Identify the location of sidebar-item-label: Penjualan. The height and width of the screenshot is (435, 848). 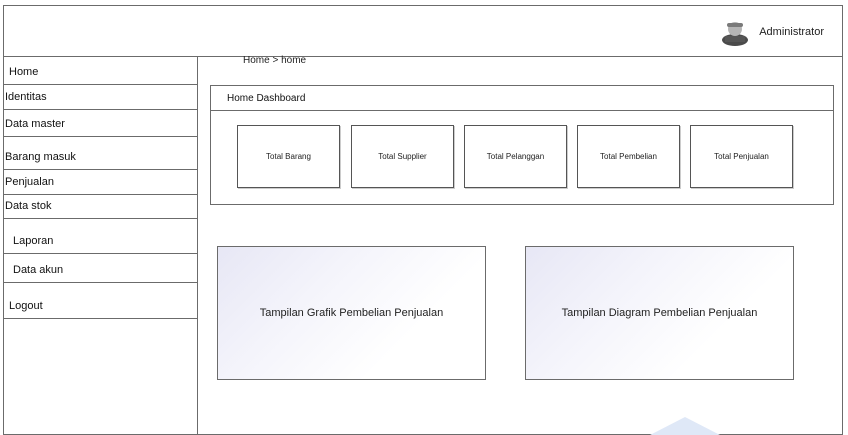
(29, 182).